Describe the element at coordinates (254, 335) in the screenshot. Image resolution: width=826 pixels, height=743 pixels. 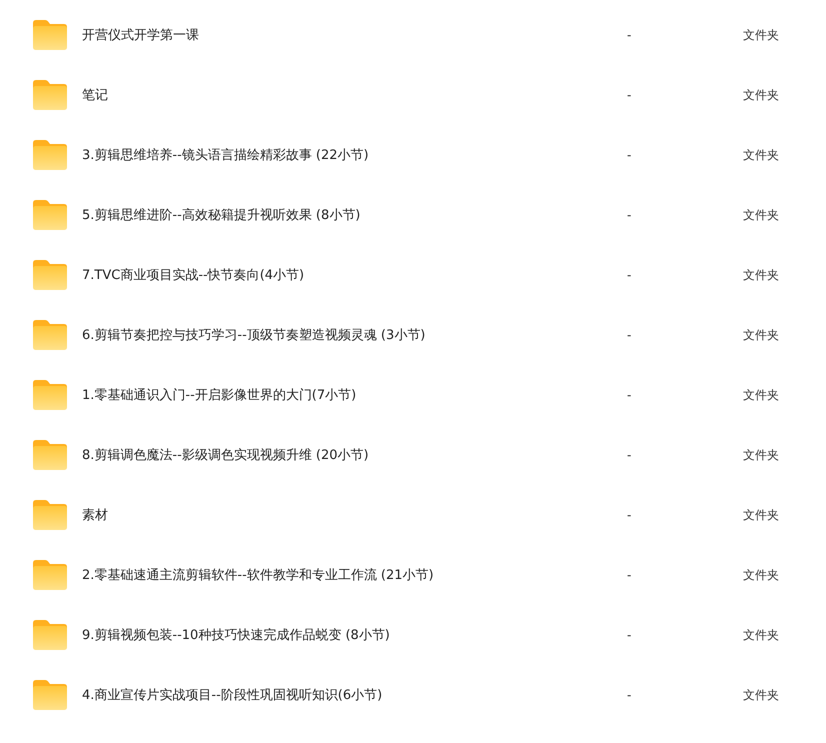
I see `folder-name: 6.剪辑节奏把控与技巧学习--顶级节奏塑造视频灵魂 (3小节)` at that location.